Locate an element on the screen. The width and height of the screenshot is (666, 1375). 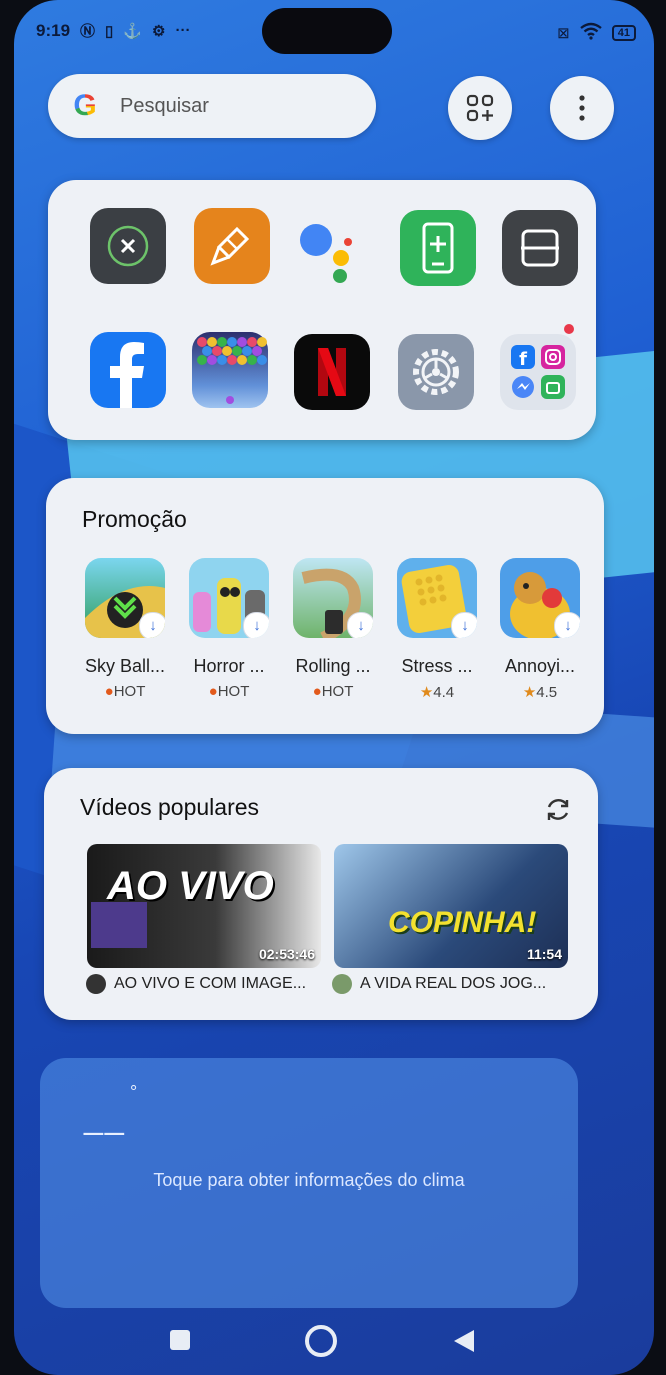
promo-item: ↓ Sky Ball... ●HOT is located at coordinates (125, 629).